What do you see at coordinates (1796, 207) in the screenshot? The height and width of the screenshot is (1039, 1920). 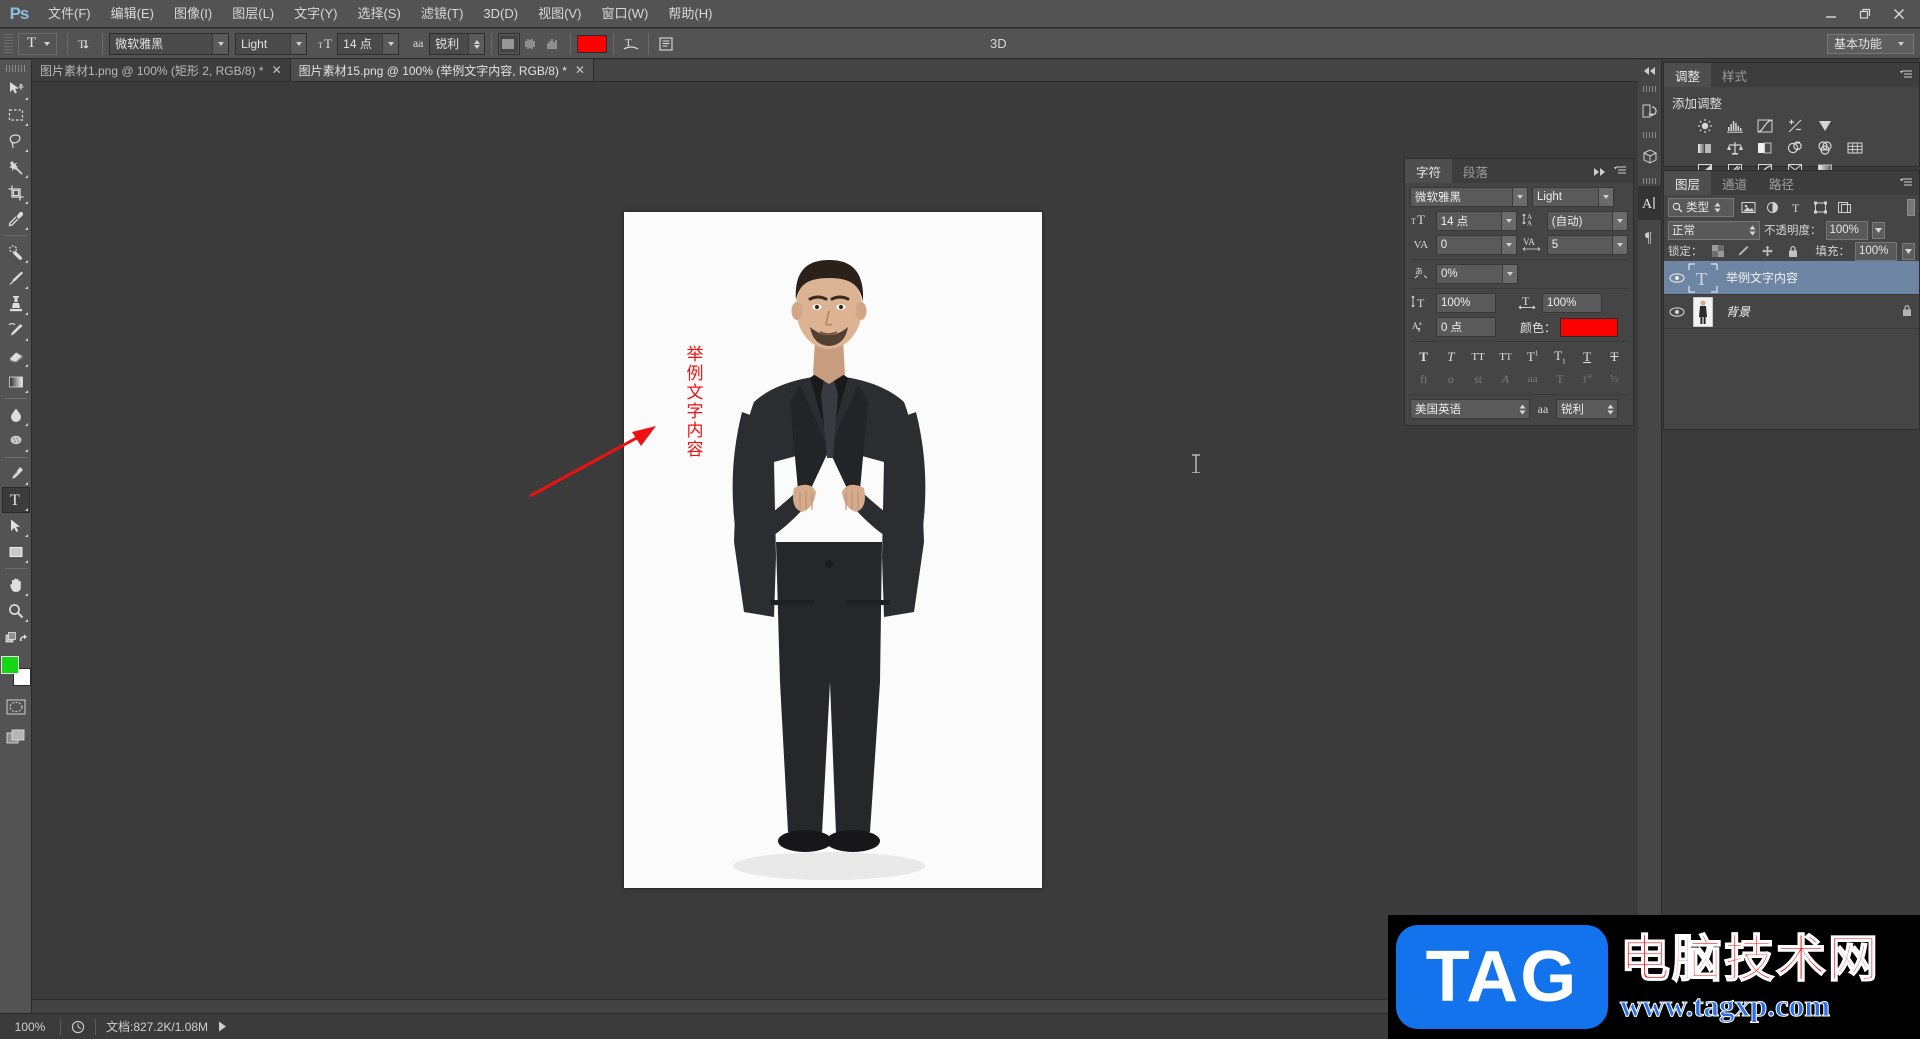 I see `filter-type-icon: T` at bounding box center [1796, 207].